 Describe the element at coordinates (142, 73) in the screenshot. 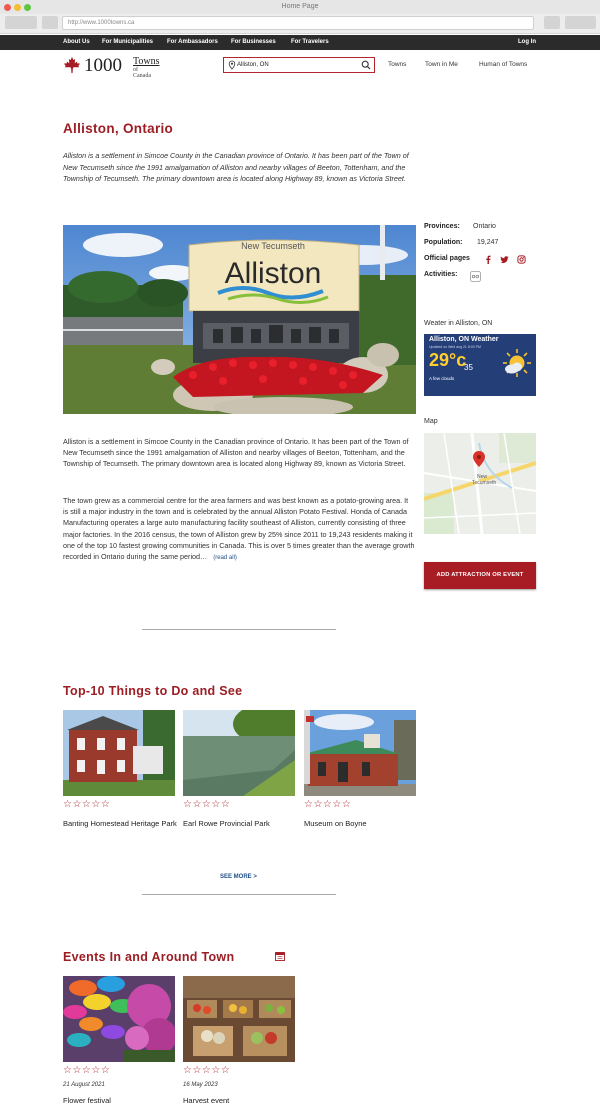

I see `logo-of-canada: of Canada` at that location.